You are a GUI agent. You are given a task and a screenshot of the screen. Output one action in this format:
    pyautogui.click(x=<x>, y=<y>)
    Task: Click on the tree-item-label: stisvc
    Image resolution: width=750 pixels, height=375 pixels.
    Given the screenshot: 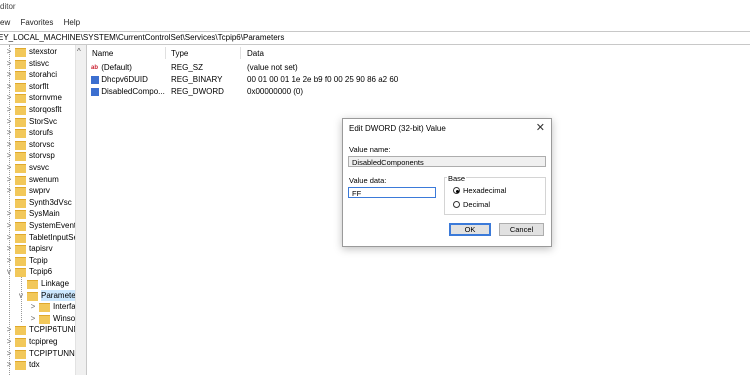 What is the action you would take?
    pyautogui.click(x=39, y=63)
    